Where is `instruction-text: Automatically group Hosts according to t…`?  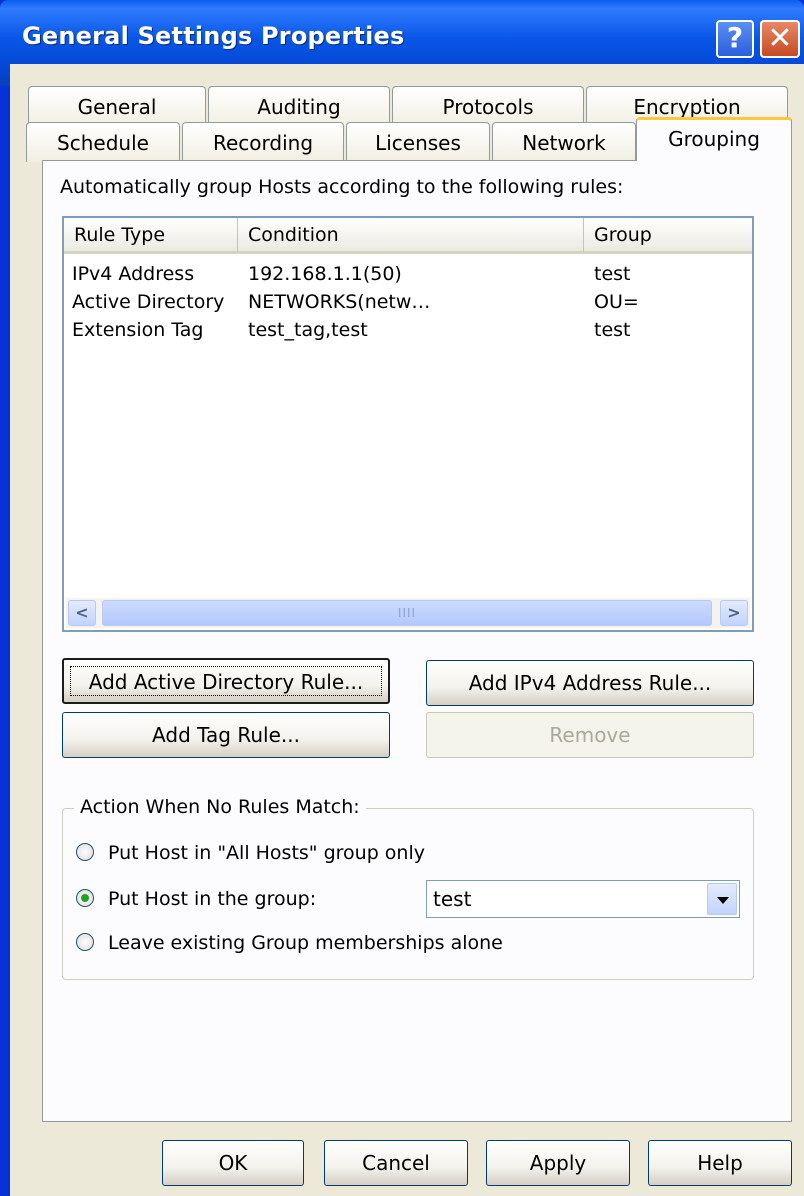
instruction-text: Automatically group Hosts according to t… is located at coordinates (342, 187).